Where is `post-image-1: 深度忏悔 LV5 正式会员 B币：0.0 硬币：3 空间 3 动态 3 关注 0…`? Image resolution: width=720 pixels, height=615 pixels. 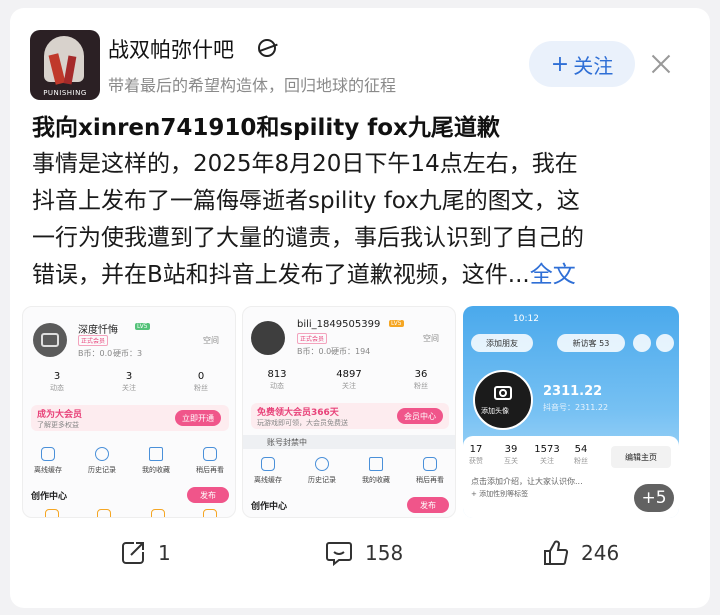 post-image-1: 深度忏悔 LV5 正式会员 B币：0.0 硬币：3 空间 3 动态 3 关注 0… is located at coordinates (129, 412).